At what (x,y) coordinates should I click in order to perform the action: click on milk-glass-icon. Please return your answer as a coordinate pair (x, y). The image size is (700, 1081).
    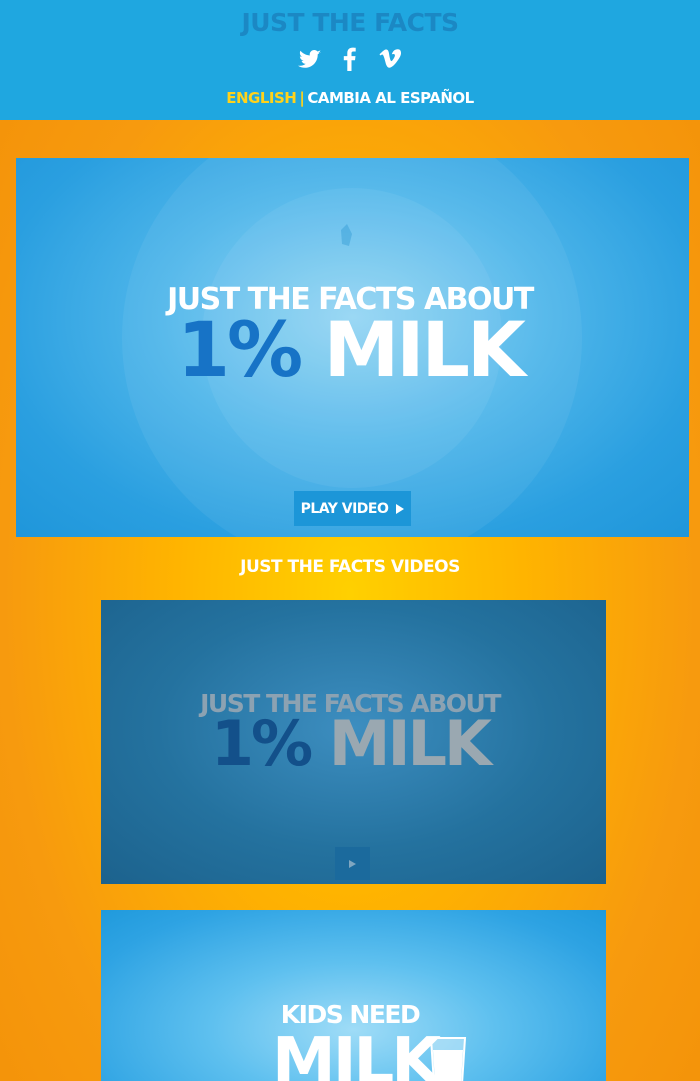
    Looking at the image, I should click on (448, 1059).